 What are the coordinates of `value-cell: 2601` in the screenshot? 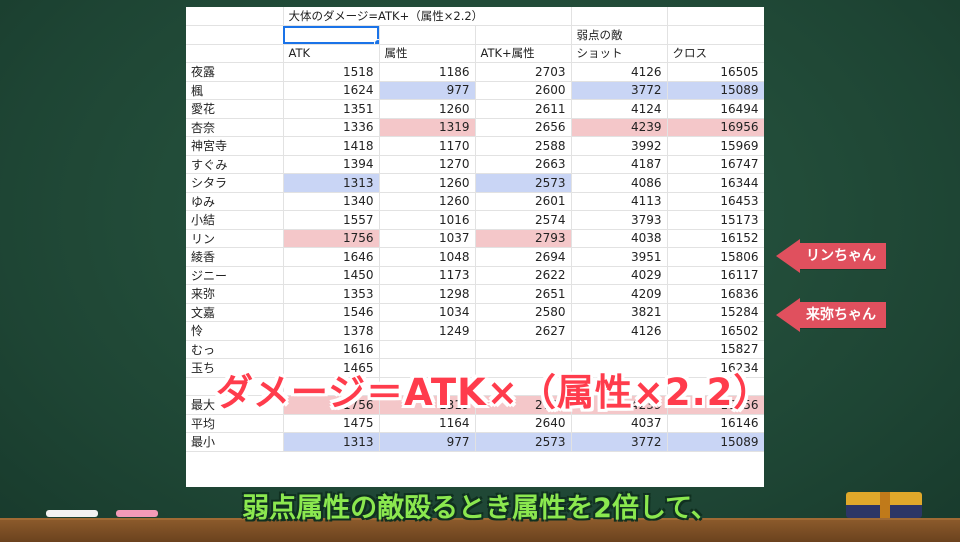 It's located at (523, 201).